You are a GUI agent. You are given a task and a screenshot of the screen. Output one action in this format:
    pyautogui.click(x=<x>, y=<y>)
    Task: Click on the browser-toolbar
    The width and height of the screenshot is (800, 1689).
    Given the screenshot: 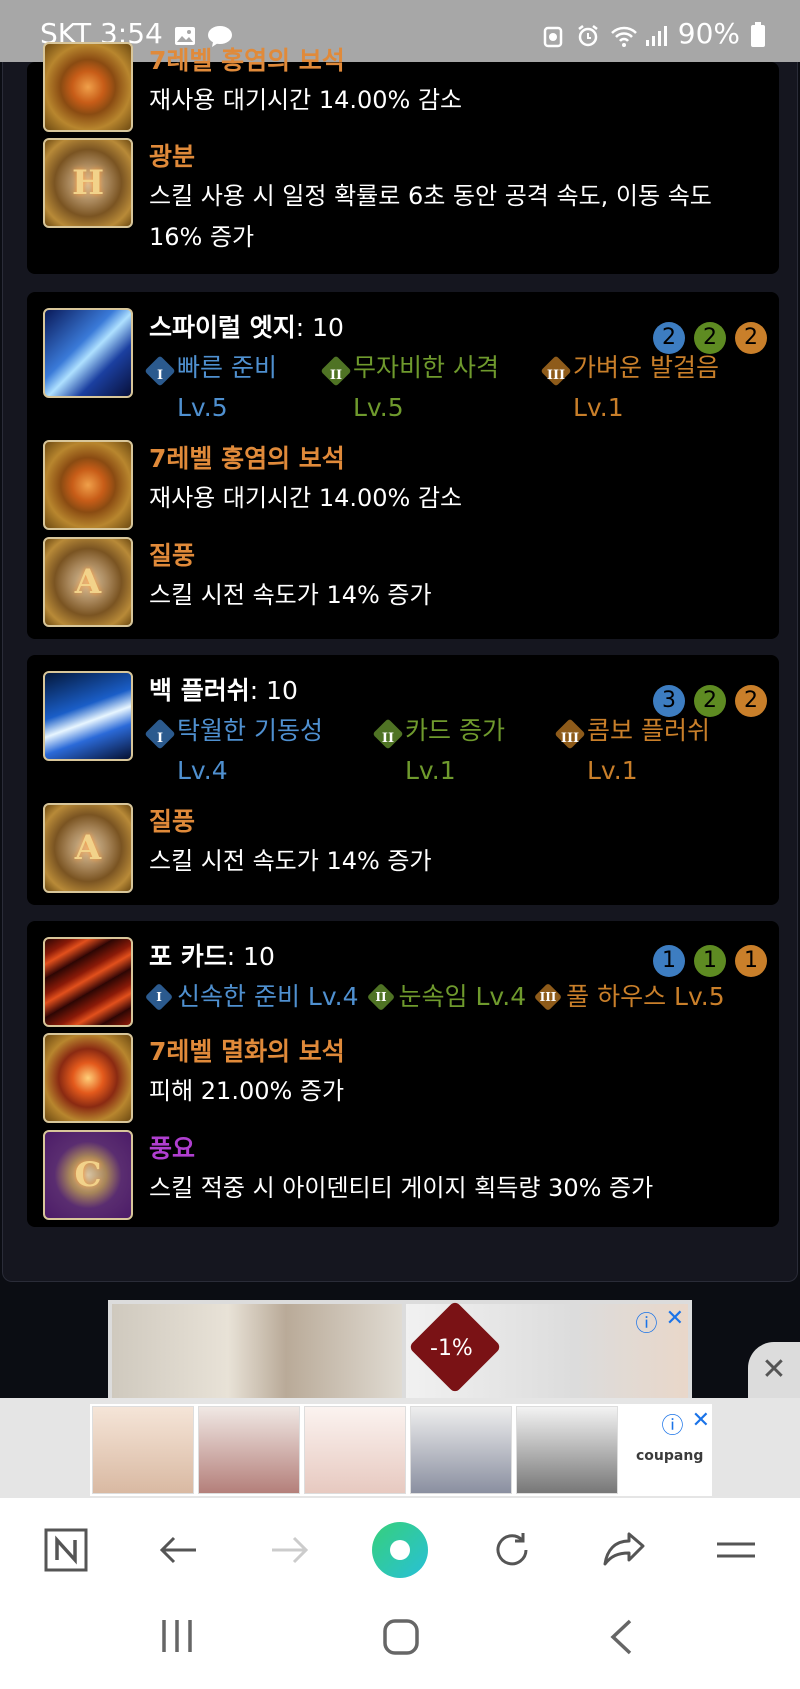 What is the action you would take?
    pyautogui.click(x=400, y=1548)
    